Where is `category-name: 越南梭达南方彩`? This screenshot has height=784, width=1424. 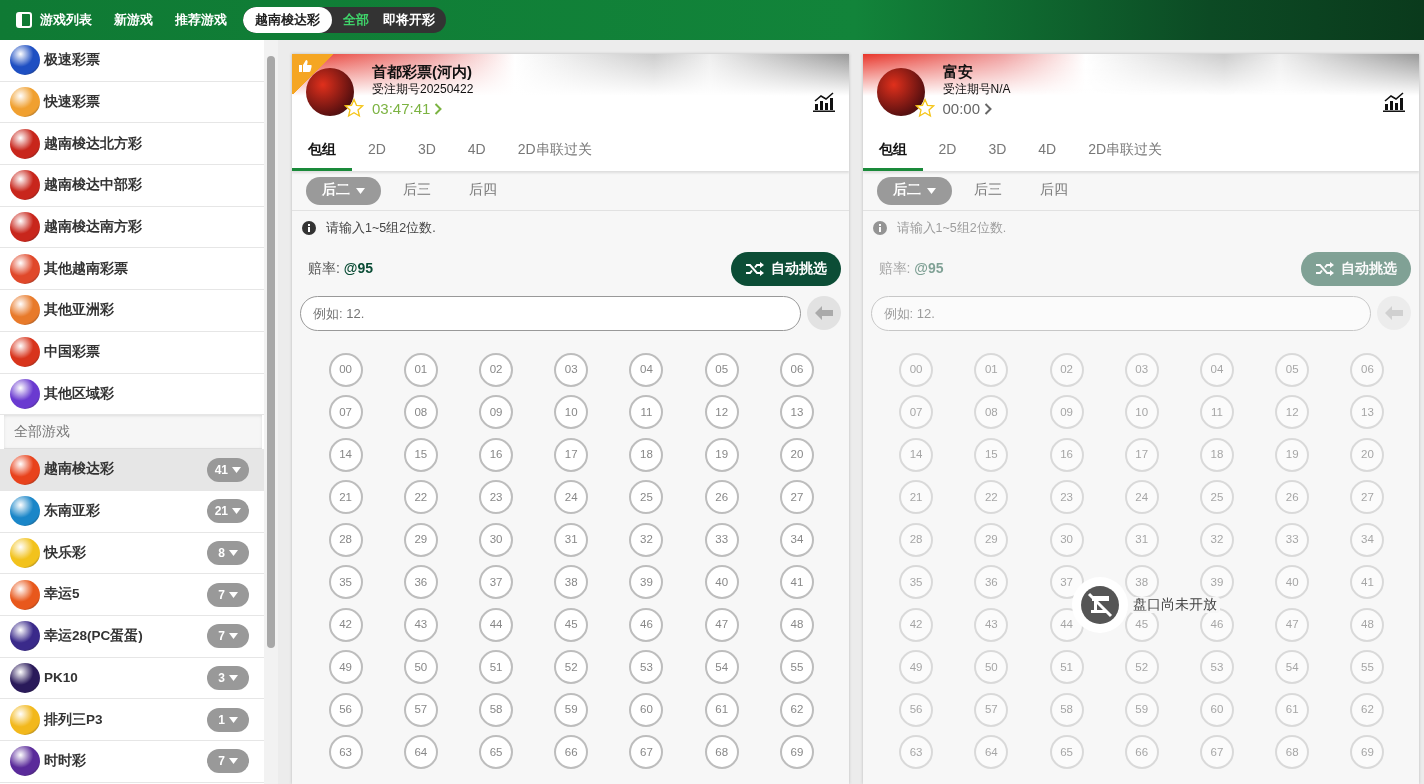 category-name: 越南梭达南方彩 is located at coordinates (93, 226).